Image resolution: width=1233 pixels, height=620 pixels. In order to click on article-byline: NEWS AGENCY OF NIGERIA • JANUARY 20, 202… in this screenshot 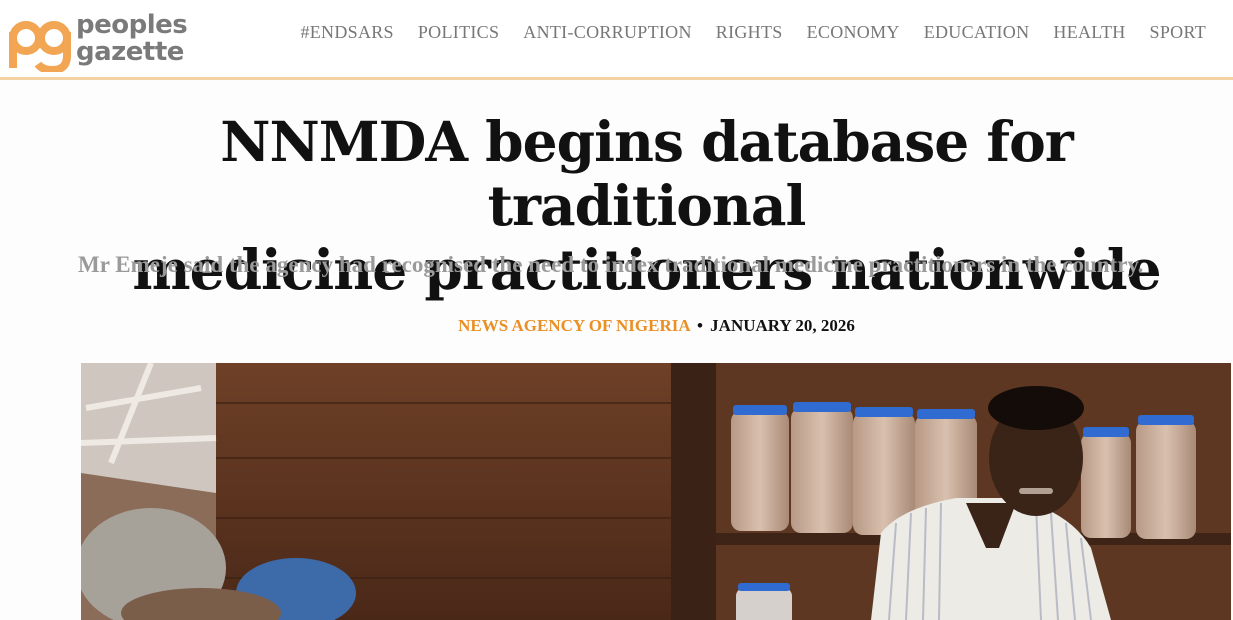, I will do `click(616, 326)`.